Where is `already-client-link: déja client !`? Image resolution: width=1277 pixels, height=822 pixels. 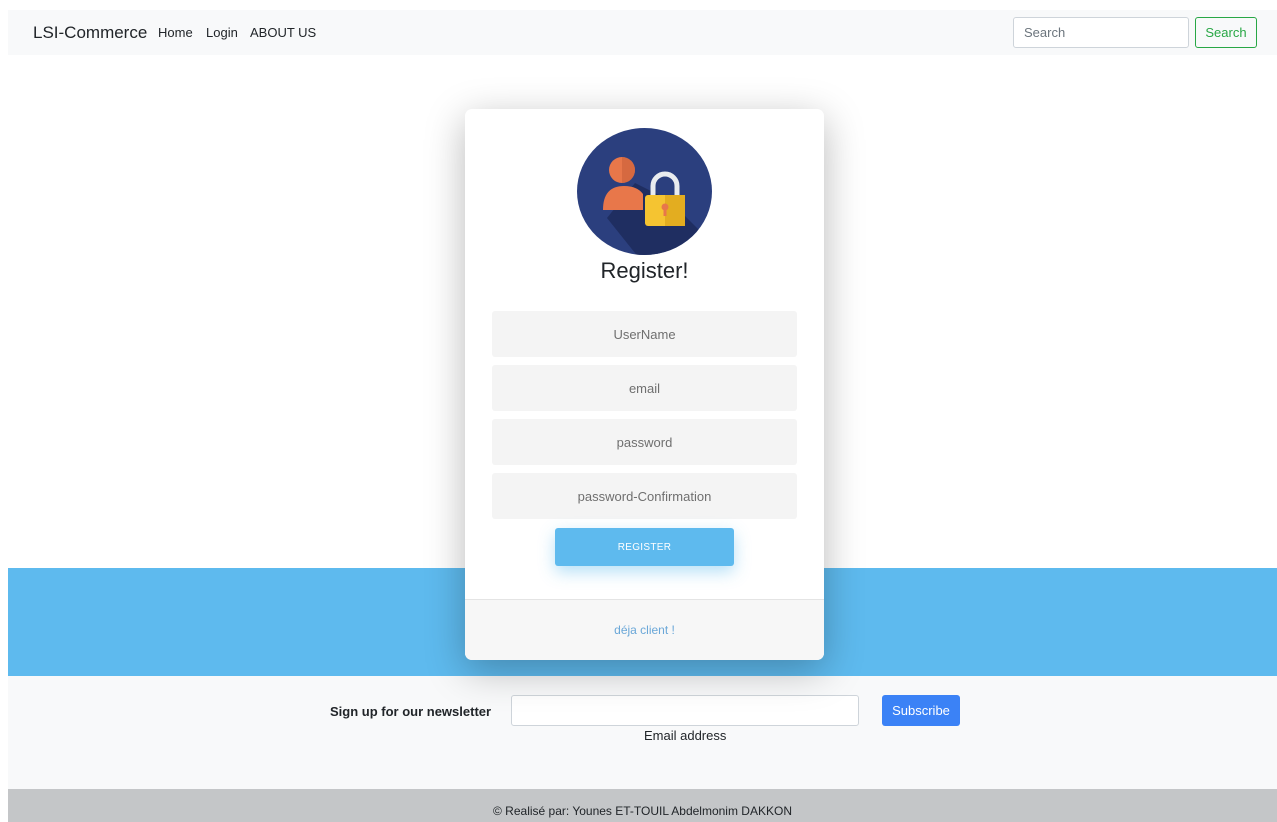
already-client-link: déja client ! is located at coordinates (644, 630).